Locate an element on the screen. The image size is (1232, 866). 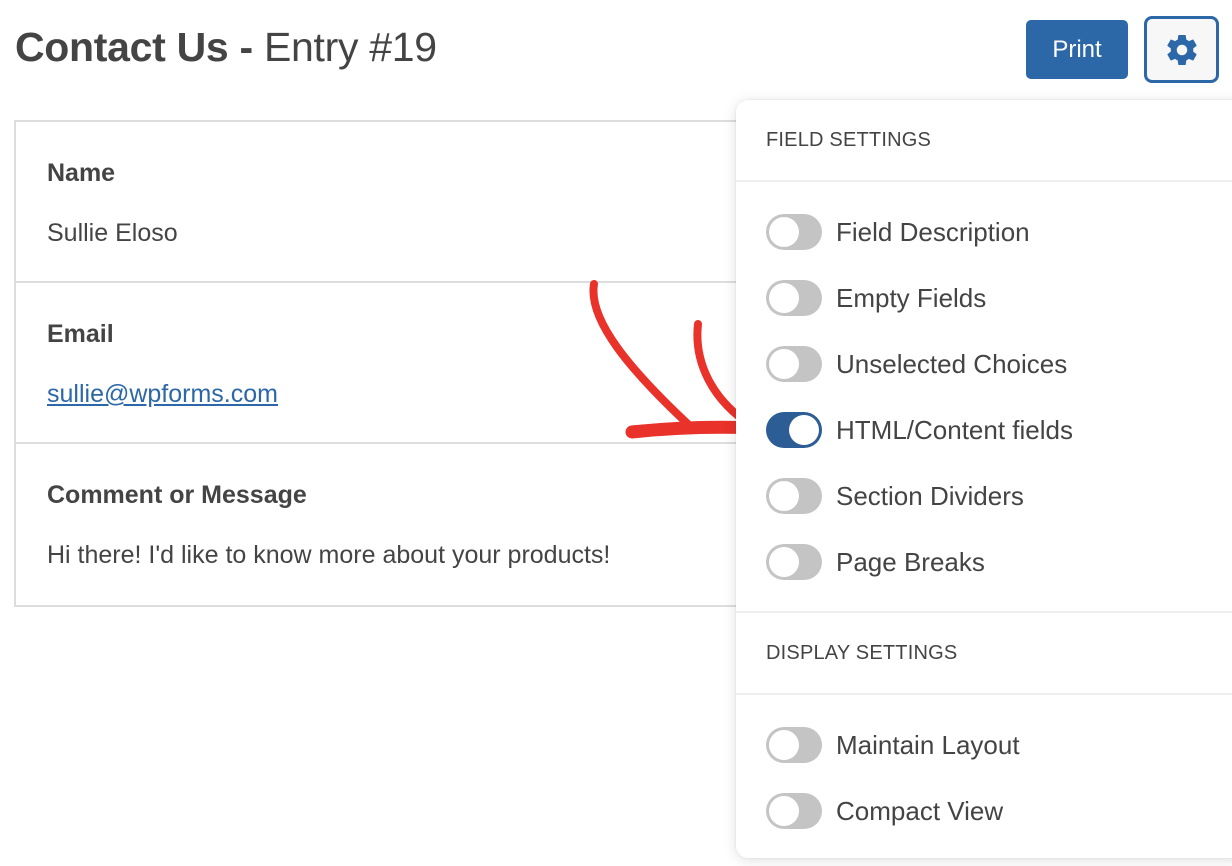
toggle-label: Empty Fields is located at coordinates (911, 297).